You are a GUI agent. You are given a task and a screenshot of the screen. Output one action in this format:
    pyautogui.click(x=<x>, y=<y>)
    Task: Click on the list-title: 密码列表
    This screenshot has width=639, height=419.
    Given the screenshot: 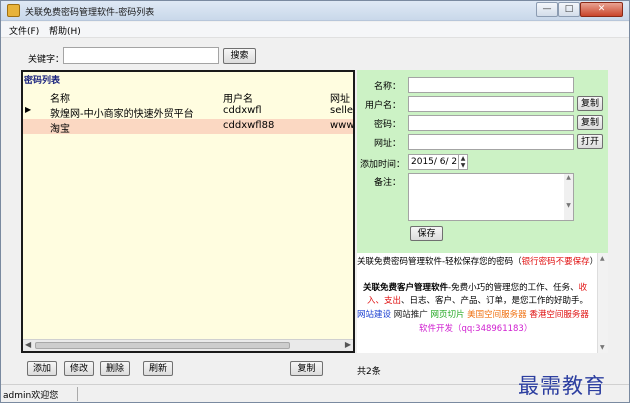 What is the action you would take?
    pyautogui.click(x=42, y=81)
    